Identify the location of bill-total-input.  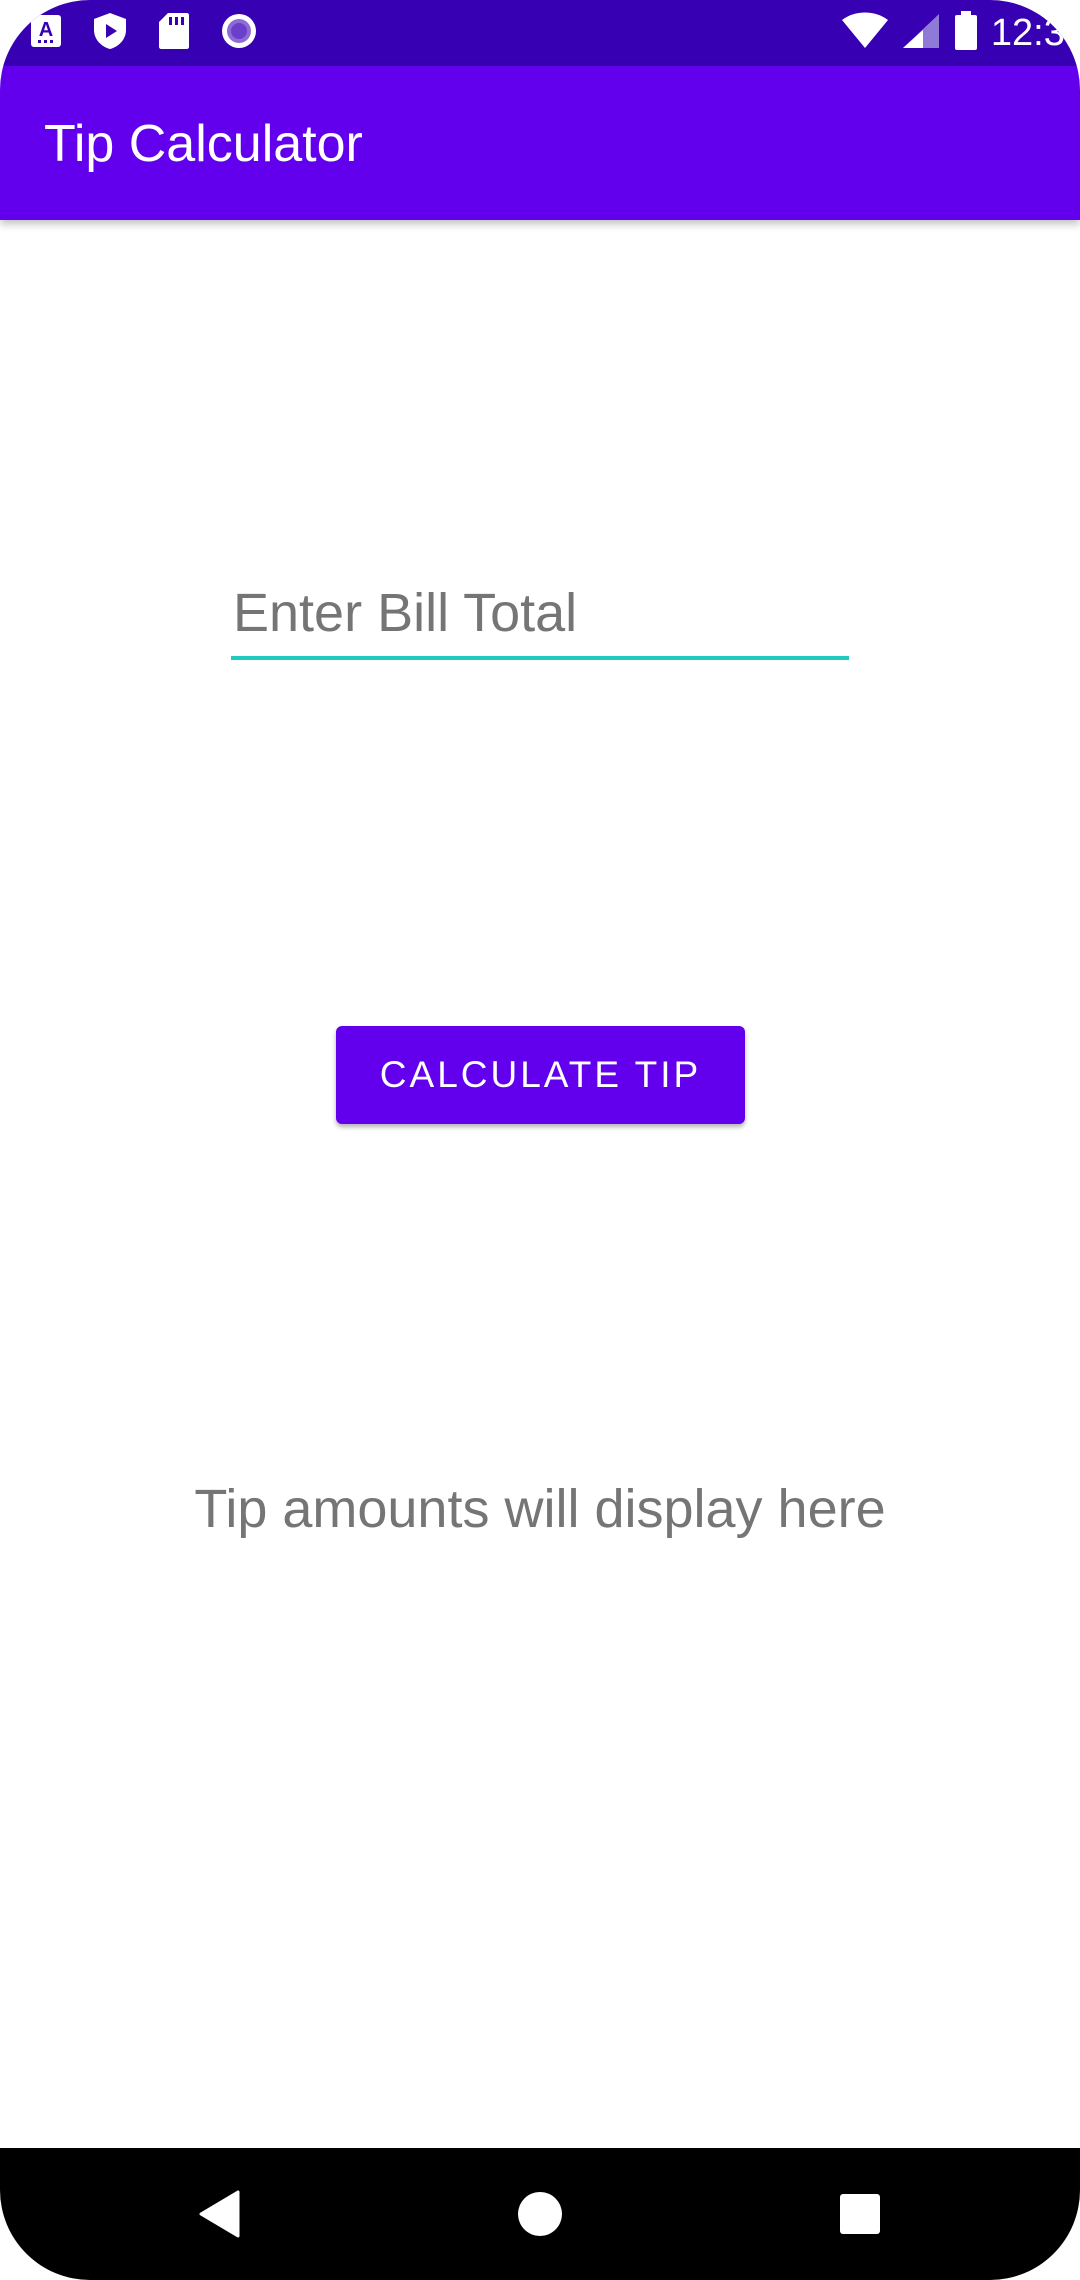
(540, 613).